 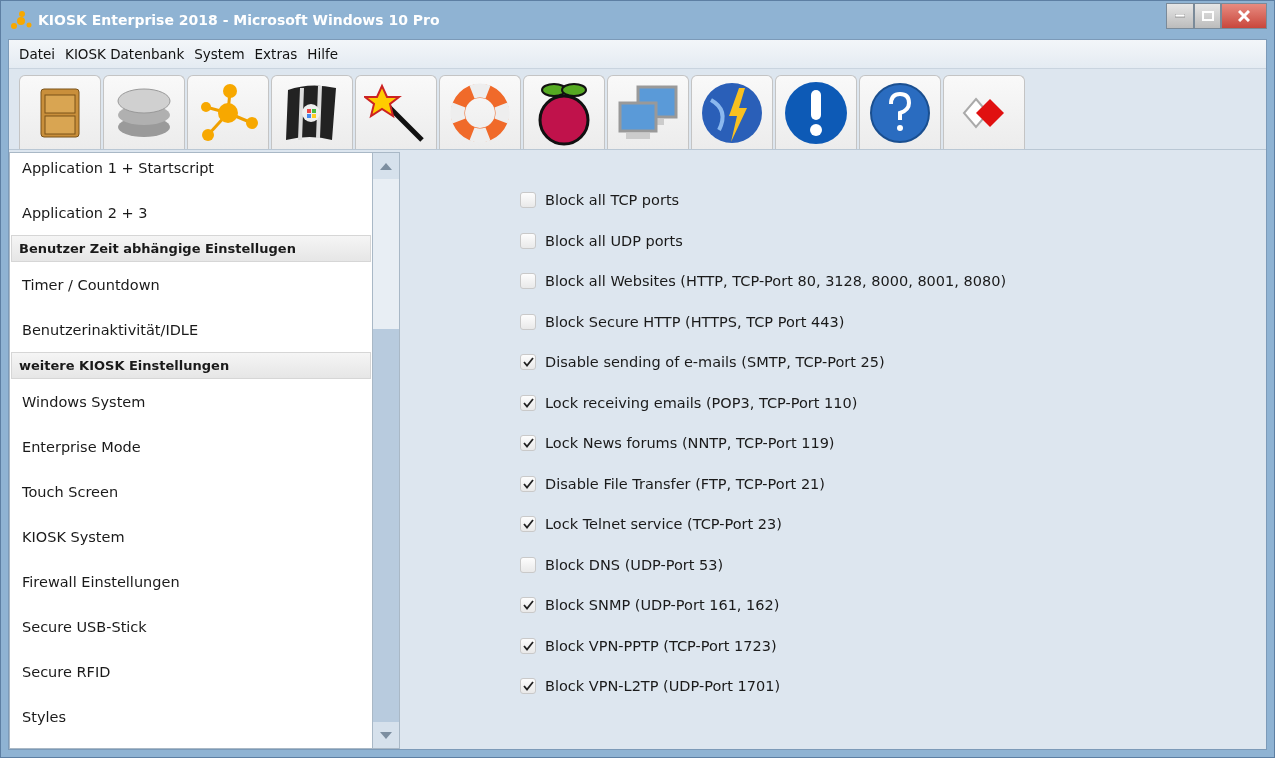 I want to click on checkbox-label: Disable sending of e-mails (SMTP, TCP-Port 25), so click(x=715, y=362).